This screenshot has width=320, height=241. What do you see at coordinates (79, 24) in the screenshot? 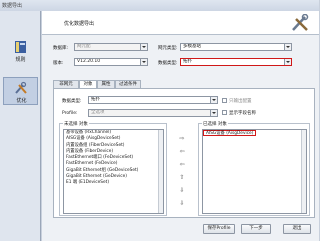
I see `page-title: 优化数据导出` at bounding box center [79, 24].